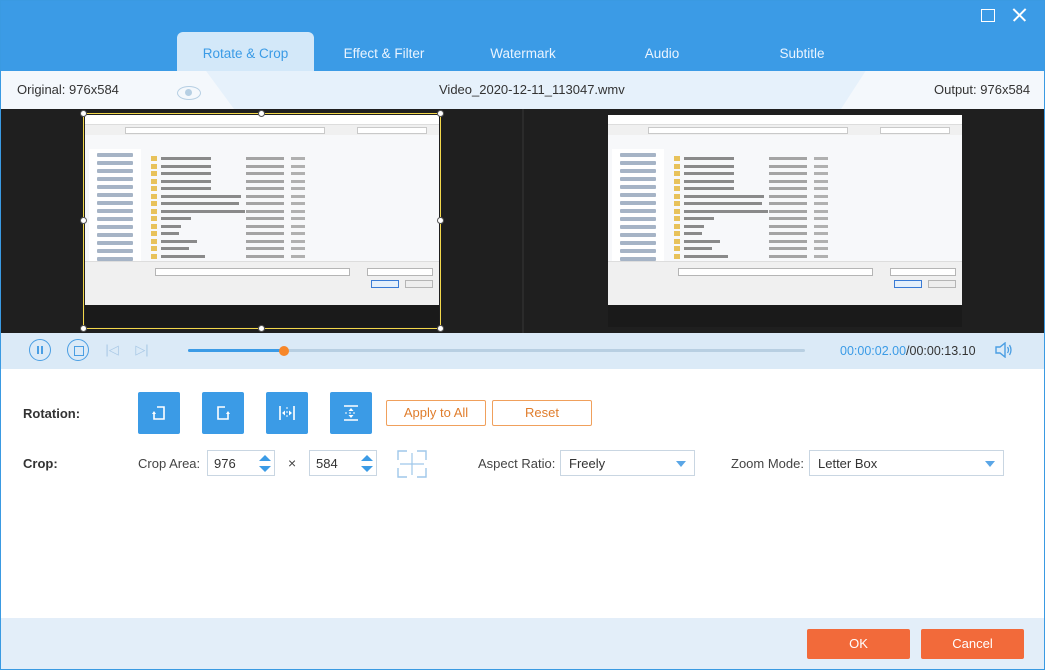 This screenshot has height=670, width=1045. Describe the element at coordinates (587, 463) in the screenshot. I see `aspect-ratio-value: Freely` at that location.